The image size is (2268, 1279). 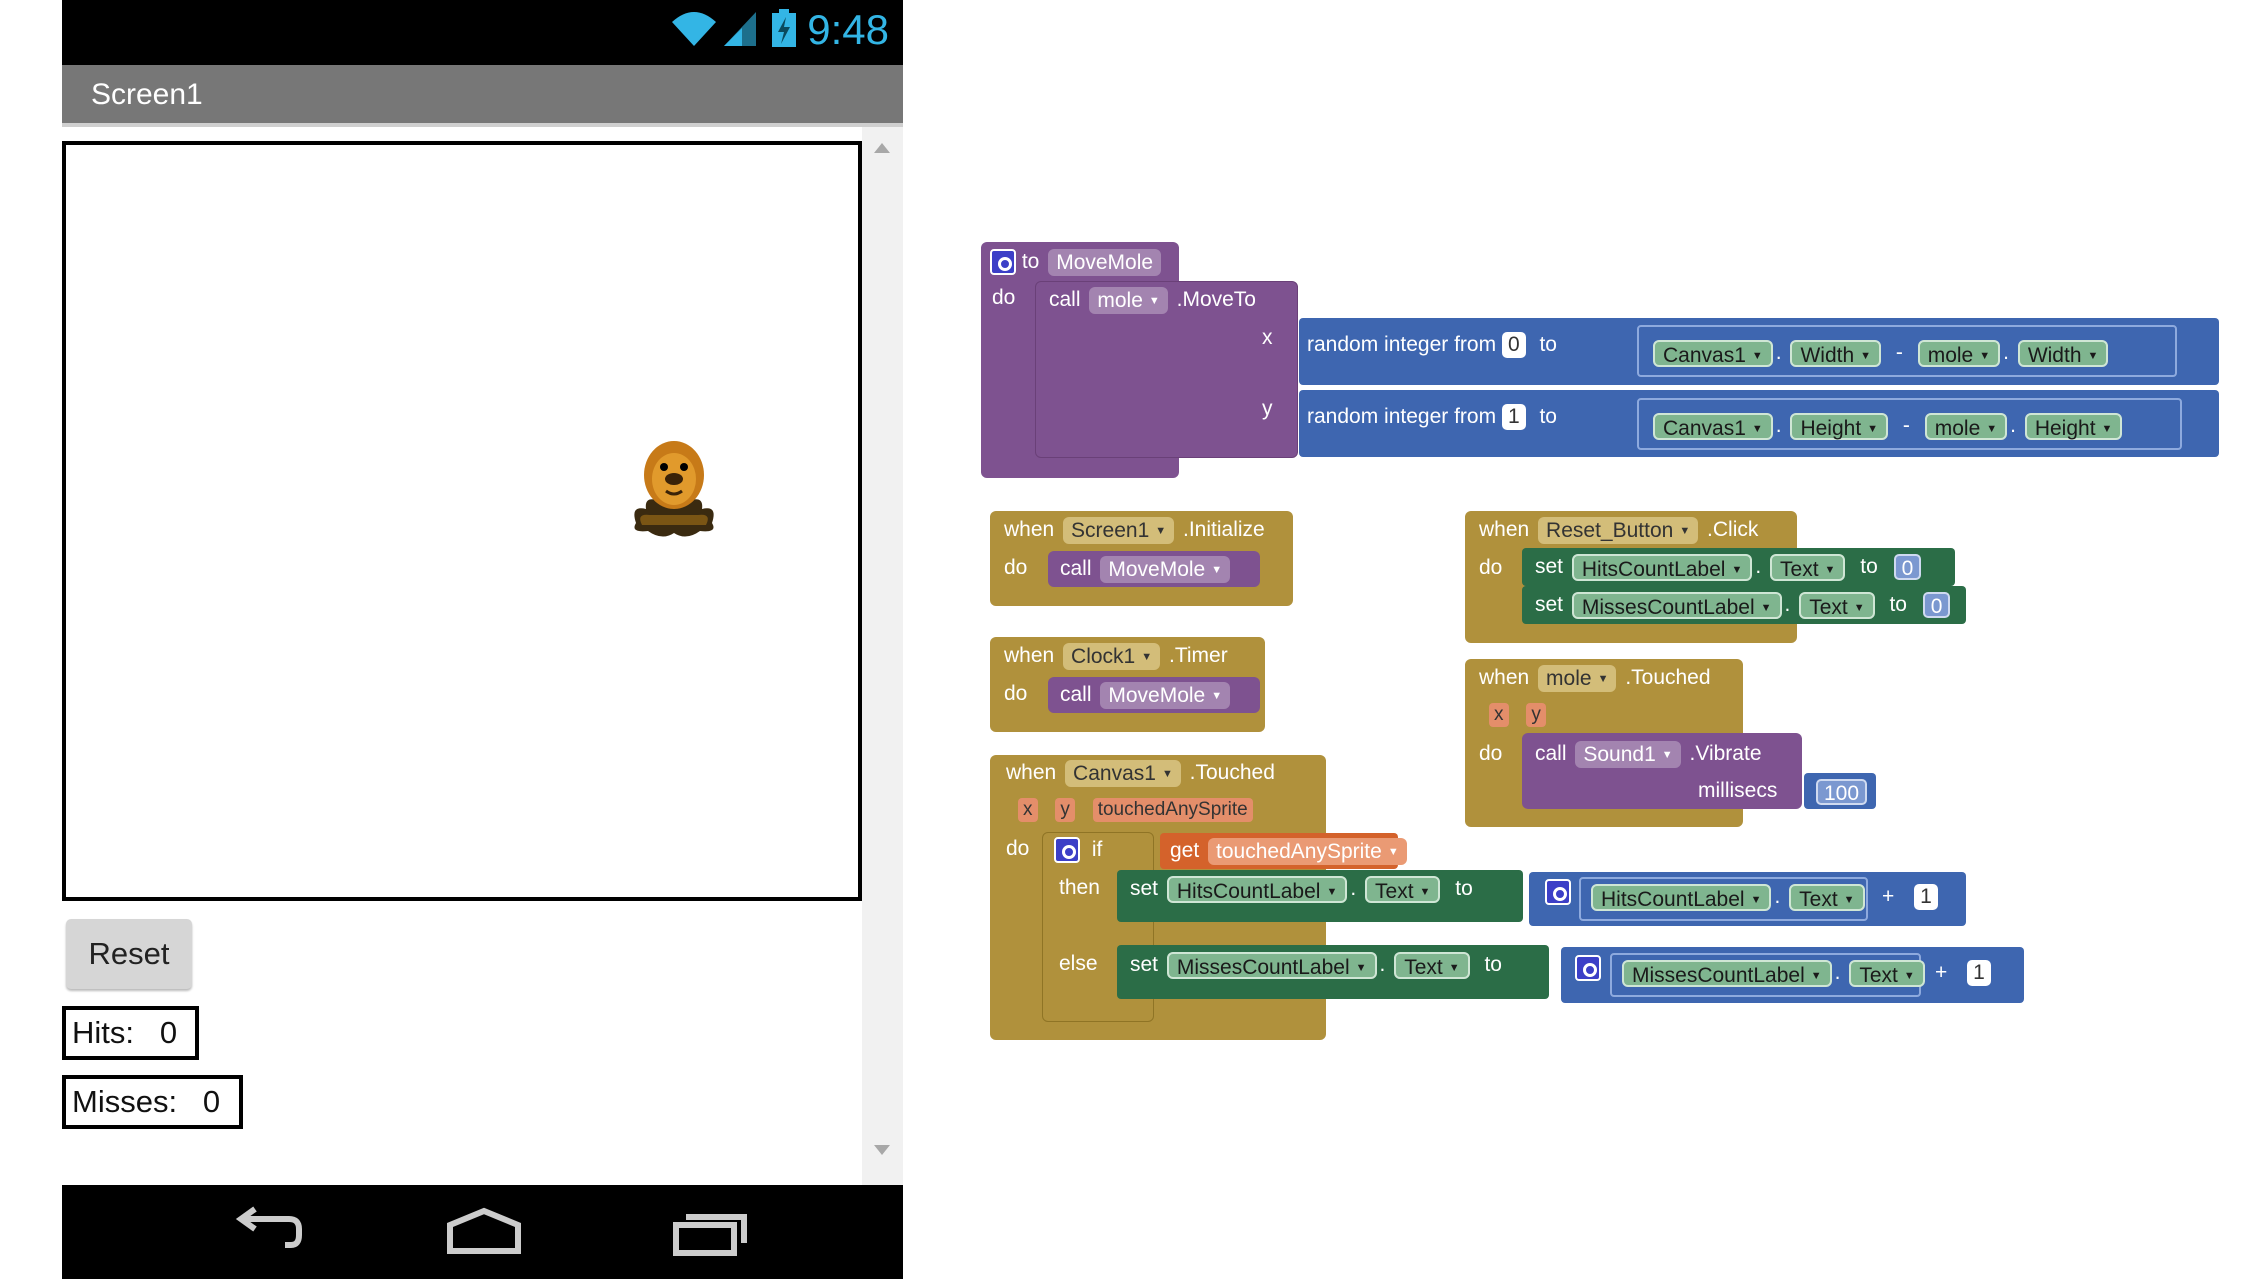 I want to click on status-time: 9:48, so click(x=848, y=29).